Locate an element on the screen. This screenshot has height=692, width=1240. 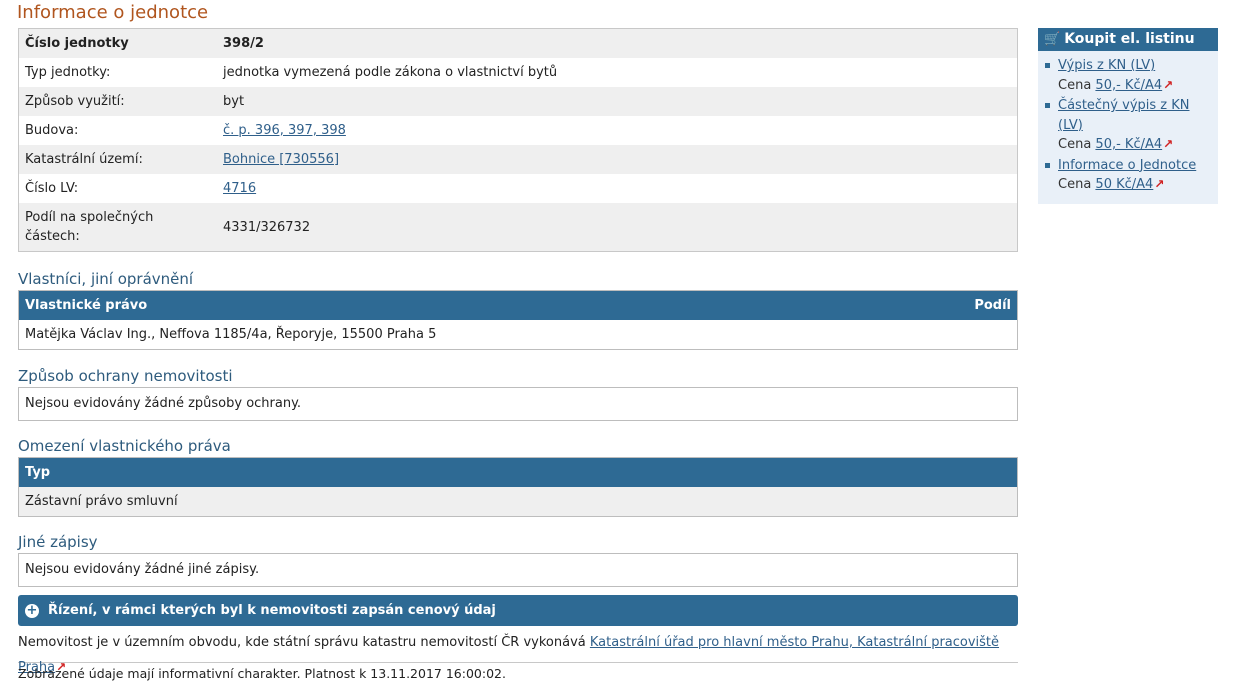
sidebar-header: 🛒 Koupit el. listinu is located at coordinates (1128, 39).